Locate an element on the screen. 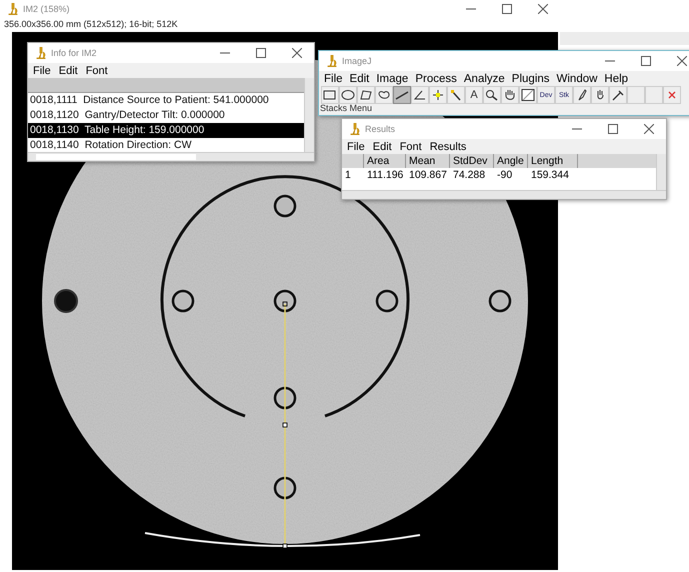 The width and height of the screenshot is (689, 572). angle-tool-button is located at coordinates (420, 95).